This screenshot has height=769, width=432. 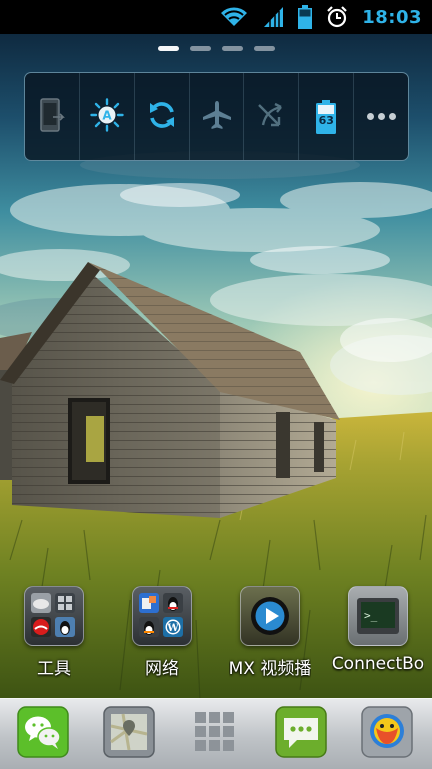 I want to click on grid-app-icon, so click(x=65, y=603).